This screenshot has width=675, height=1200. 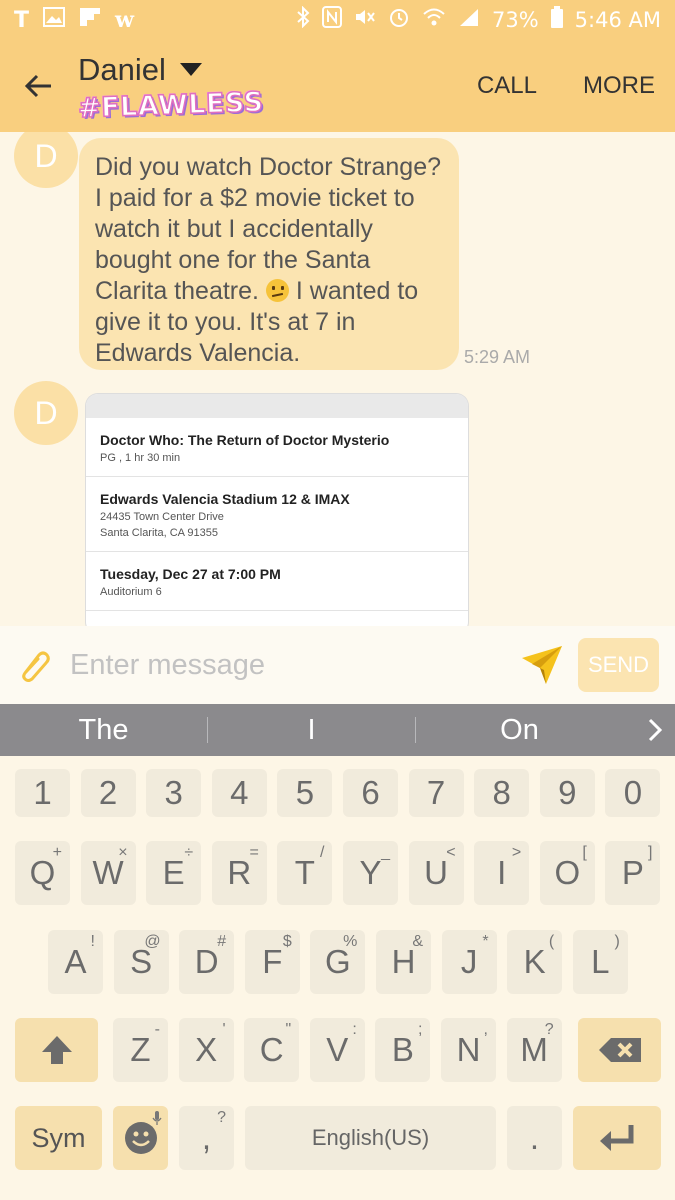 I want to click on key-5: 5, so click(x=305, y=793).